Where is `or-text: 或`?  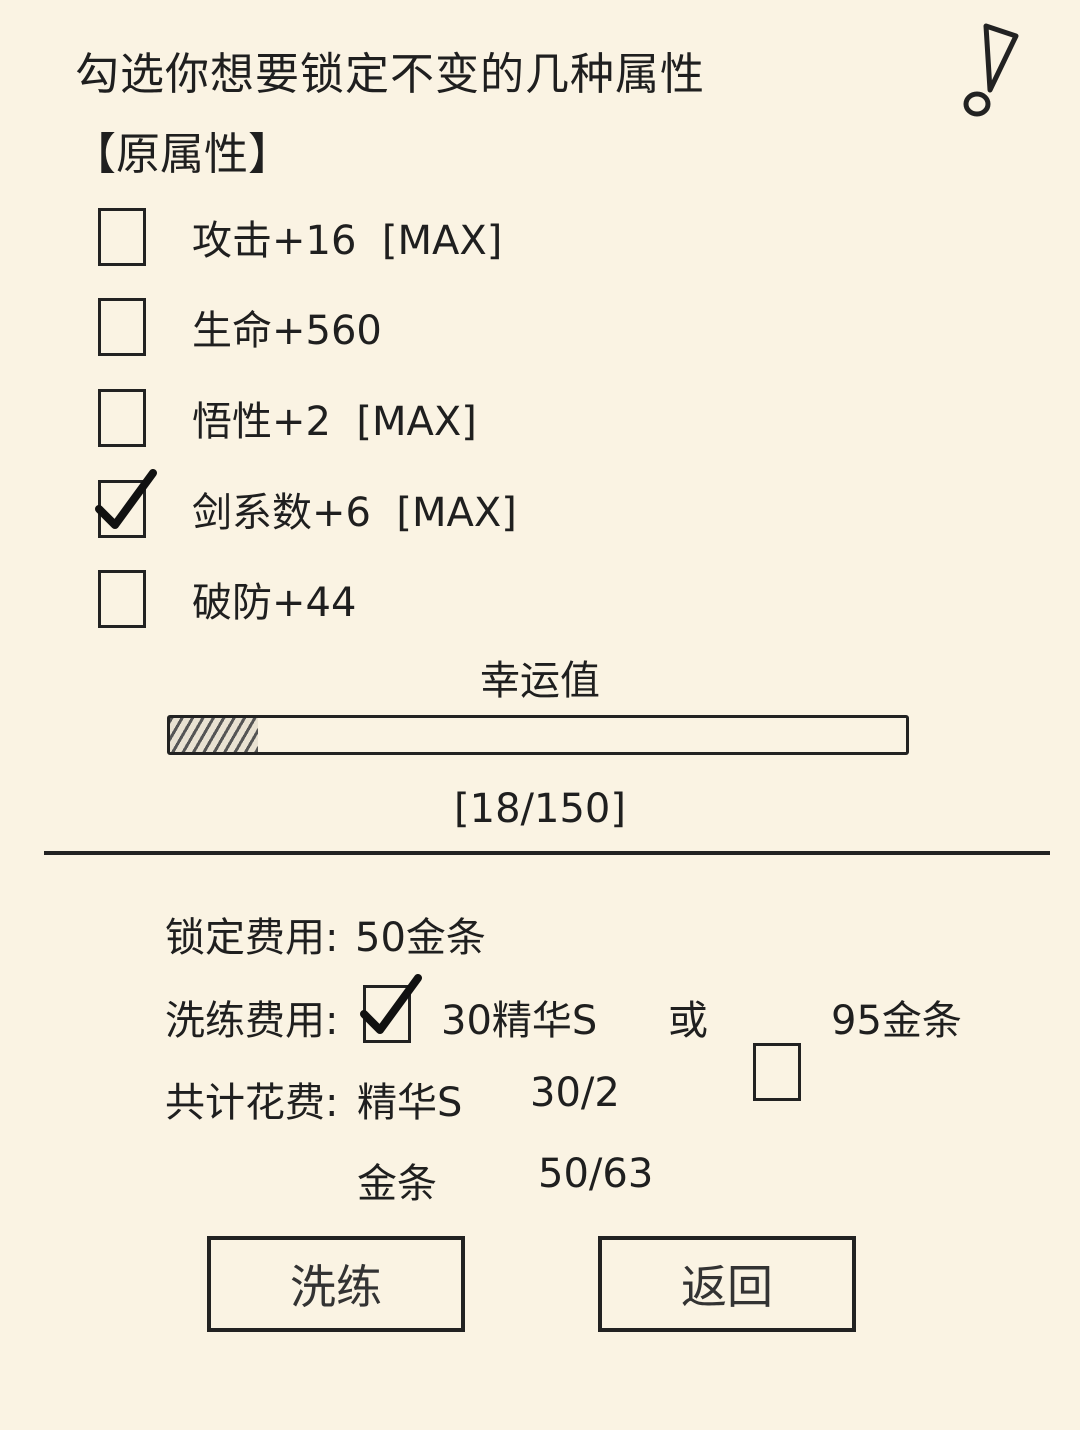
or-text: 或 is located at coordinates (688, 1021).